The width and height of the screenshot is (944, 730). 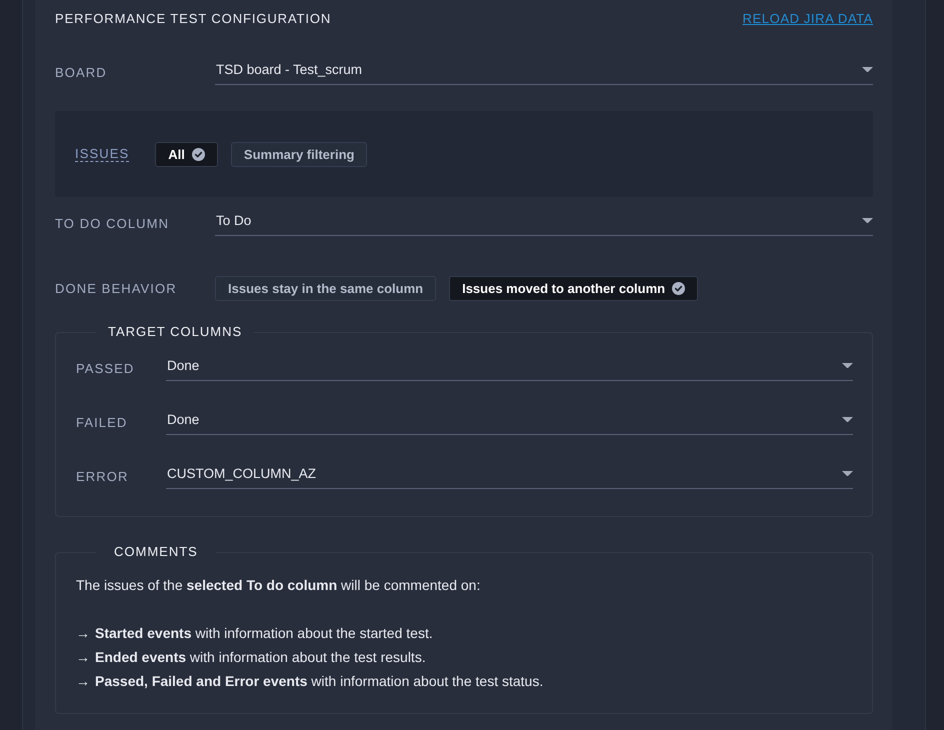 What do you see at coordinates (573, 288) in the screenshot?
I see `behavior-chip: Issues moved to another column` at bounding box center [573, 288].